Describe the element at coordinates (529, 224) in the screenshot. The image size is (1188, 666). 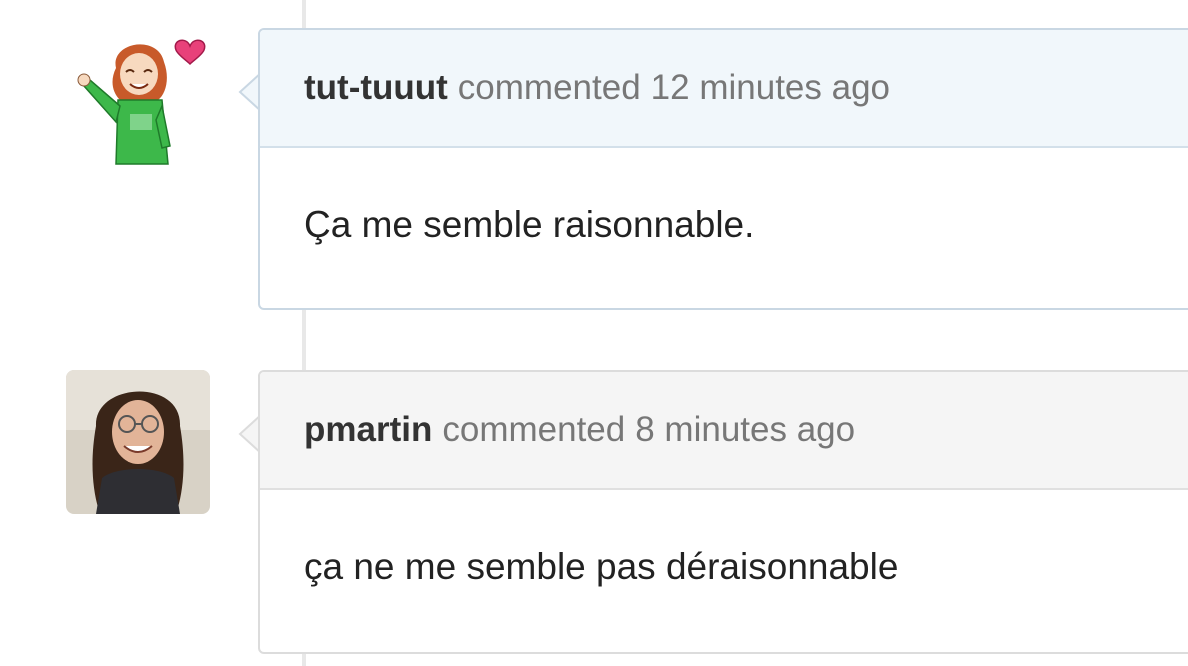
I see `comment-body: Ça me semble raisonnable.` at that location.